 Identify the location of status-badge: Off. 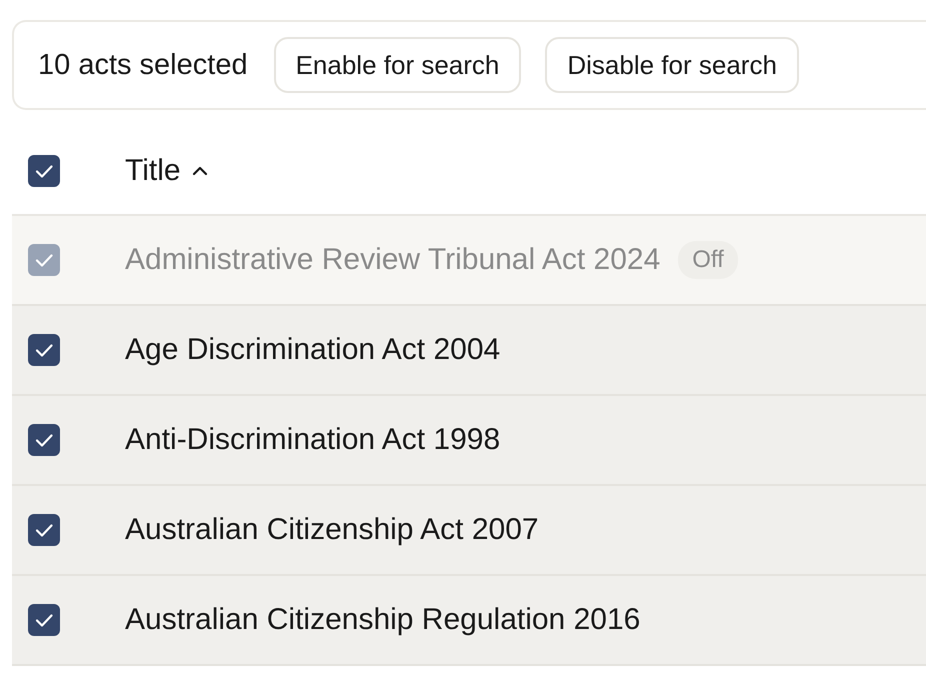
(708, 260).